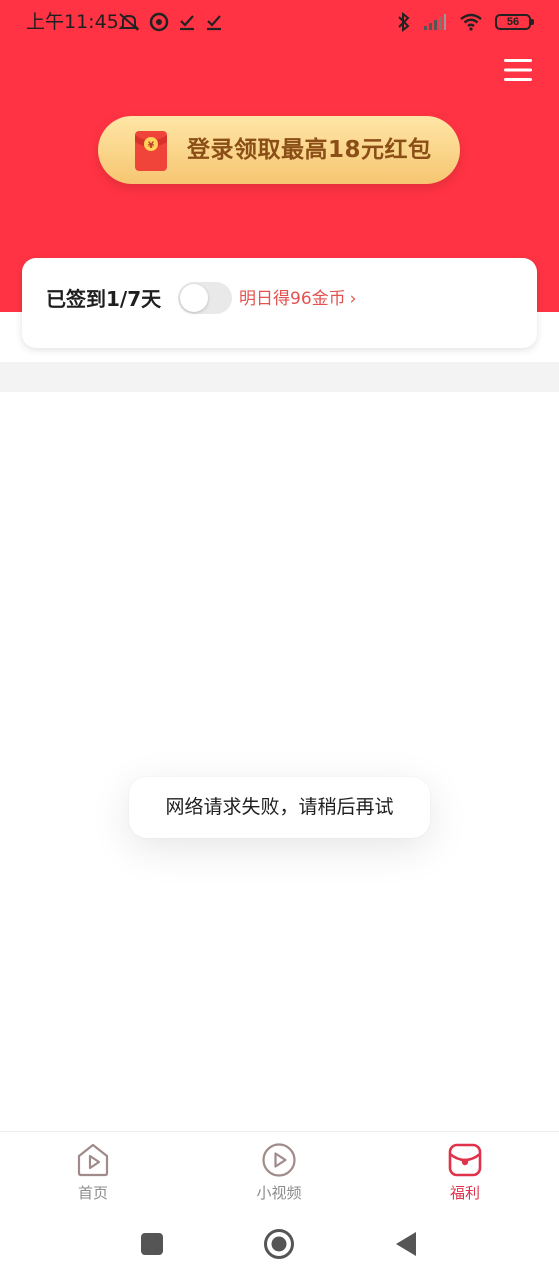  I want to click on checkin-card: 已签到1/7天 明日得96金币 ›, so click(279, 303).